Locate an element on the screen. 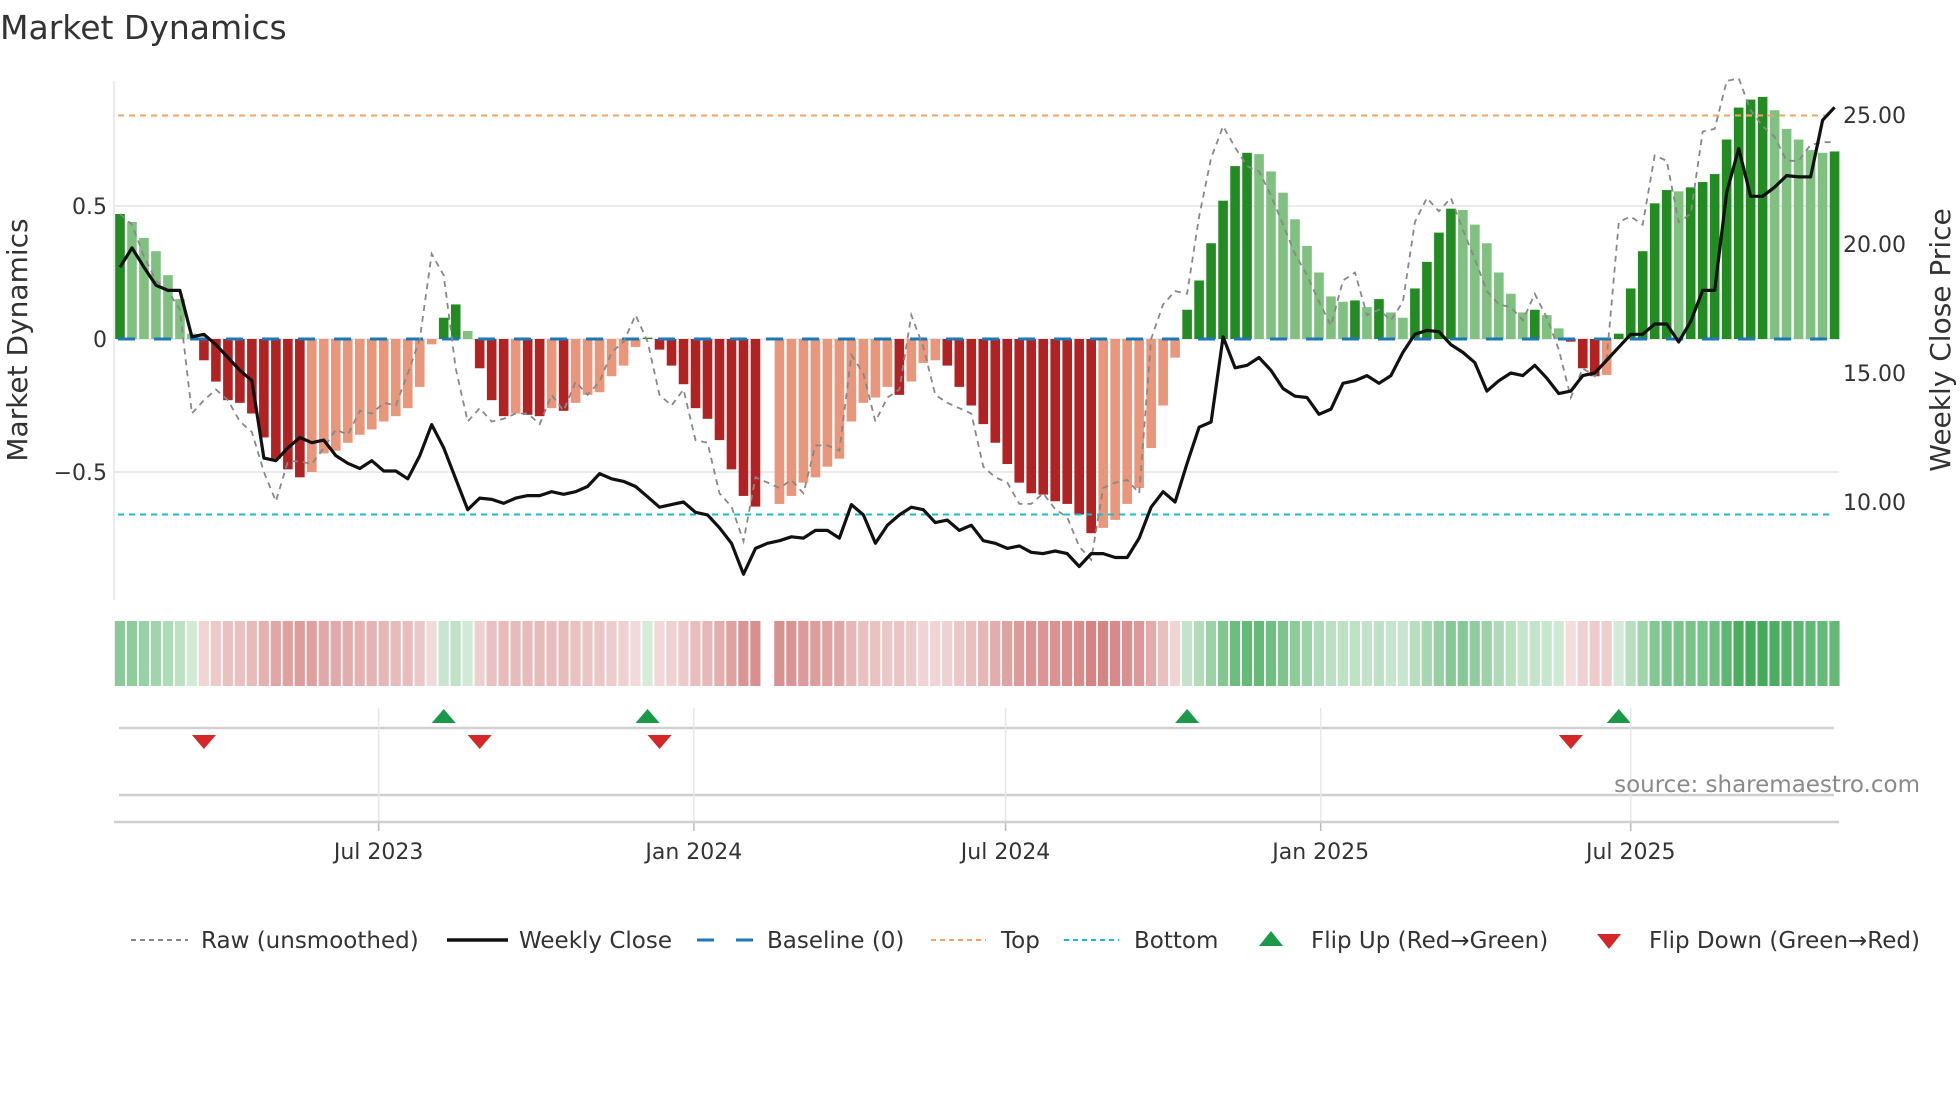 This screenshot has width=1960, height=1102. legend-label: Flip Down (Green→Red) is located at coordinates (1784, 941).